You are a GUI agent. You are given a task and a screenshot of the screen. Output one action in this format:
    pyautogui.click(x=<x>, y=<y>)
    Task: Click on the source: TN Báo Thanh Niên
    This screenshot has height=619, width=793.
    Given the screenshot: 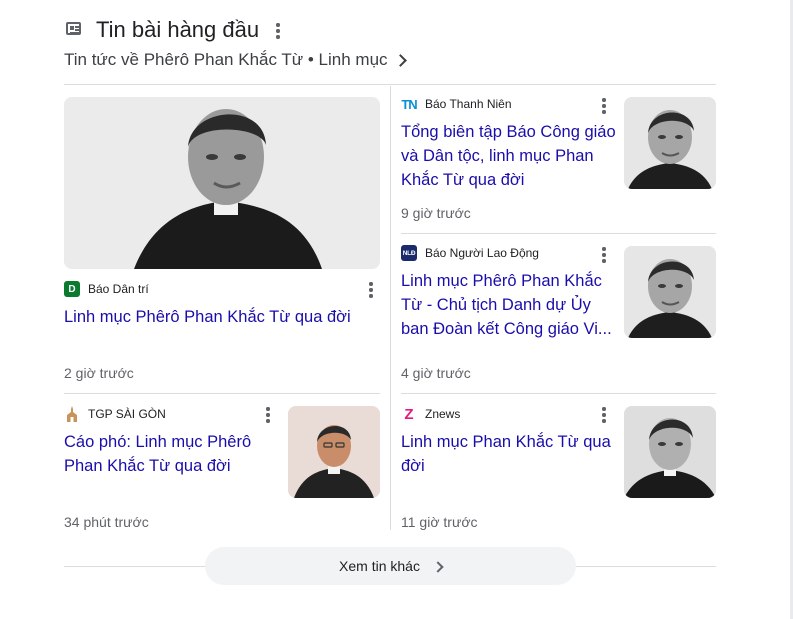 What is the action you would take?
    pyautogui.click(x=456, y=104)
    